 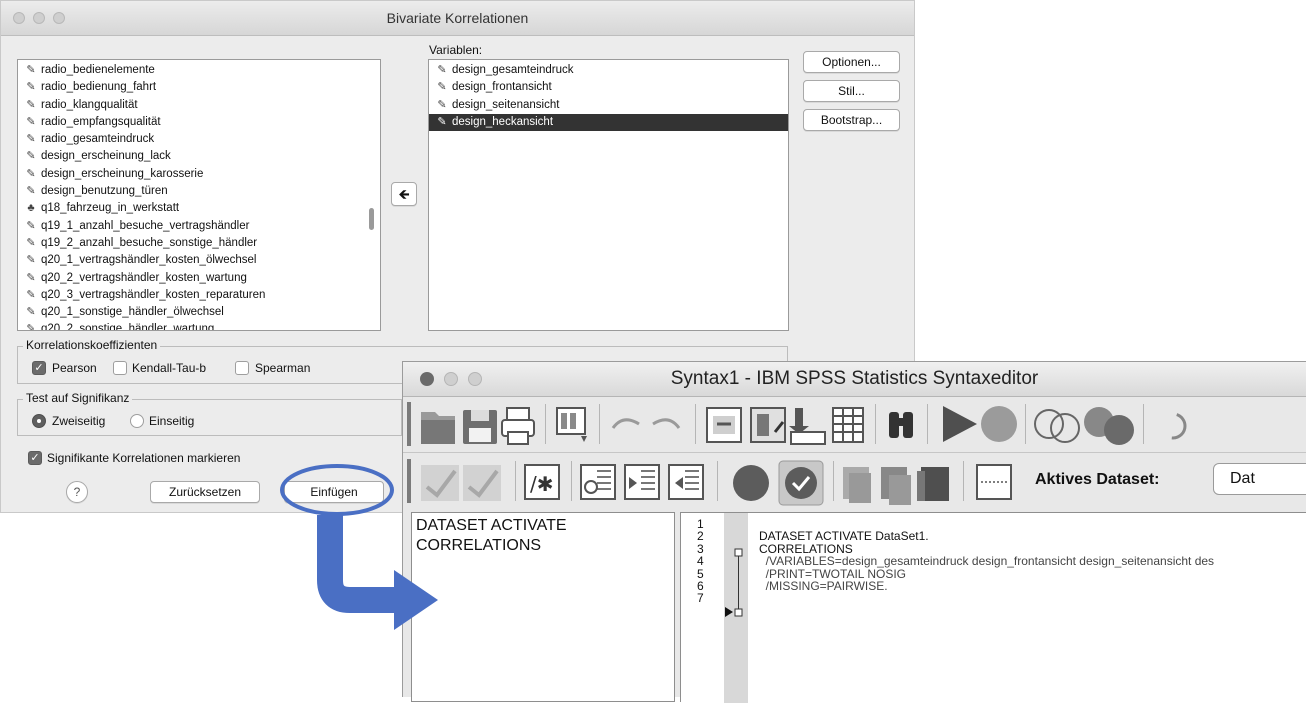 I want to click on pearson-checkbox: ✓, so click(x=39, y=368).